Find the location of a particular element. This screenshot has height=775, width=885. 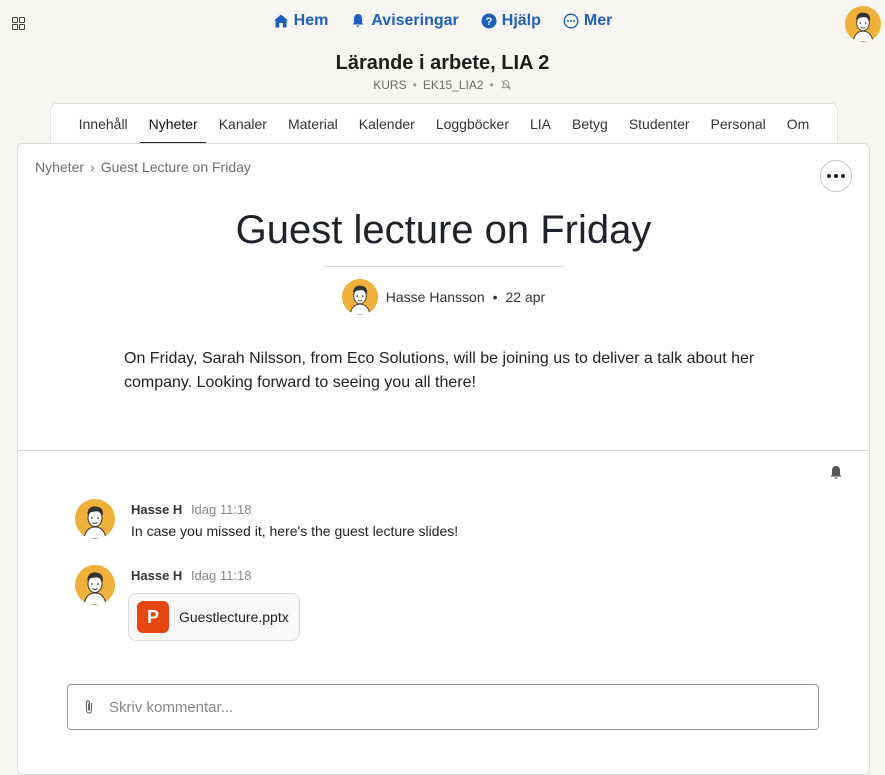

course-kind: KURS is located at coordinates (390, 85).